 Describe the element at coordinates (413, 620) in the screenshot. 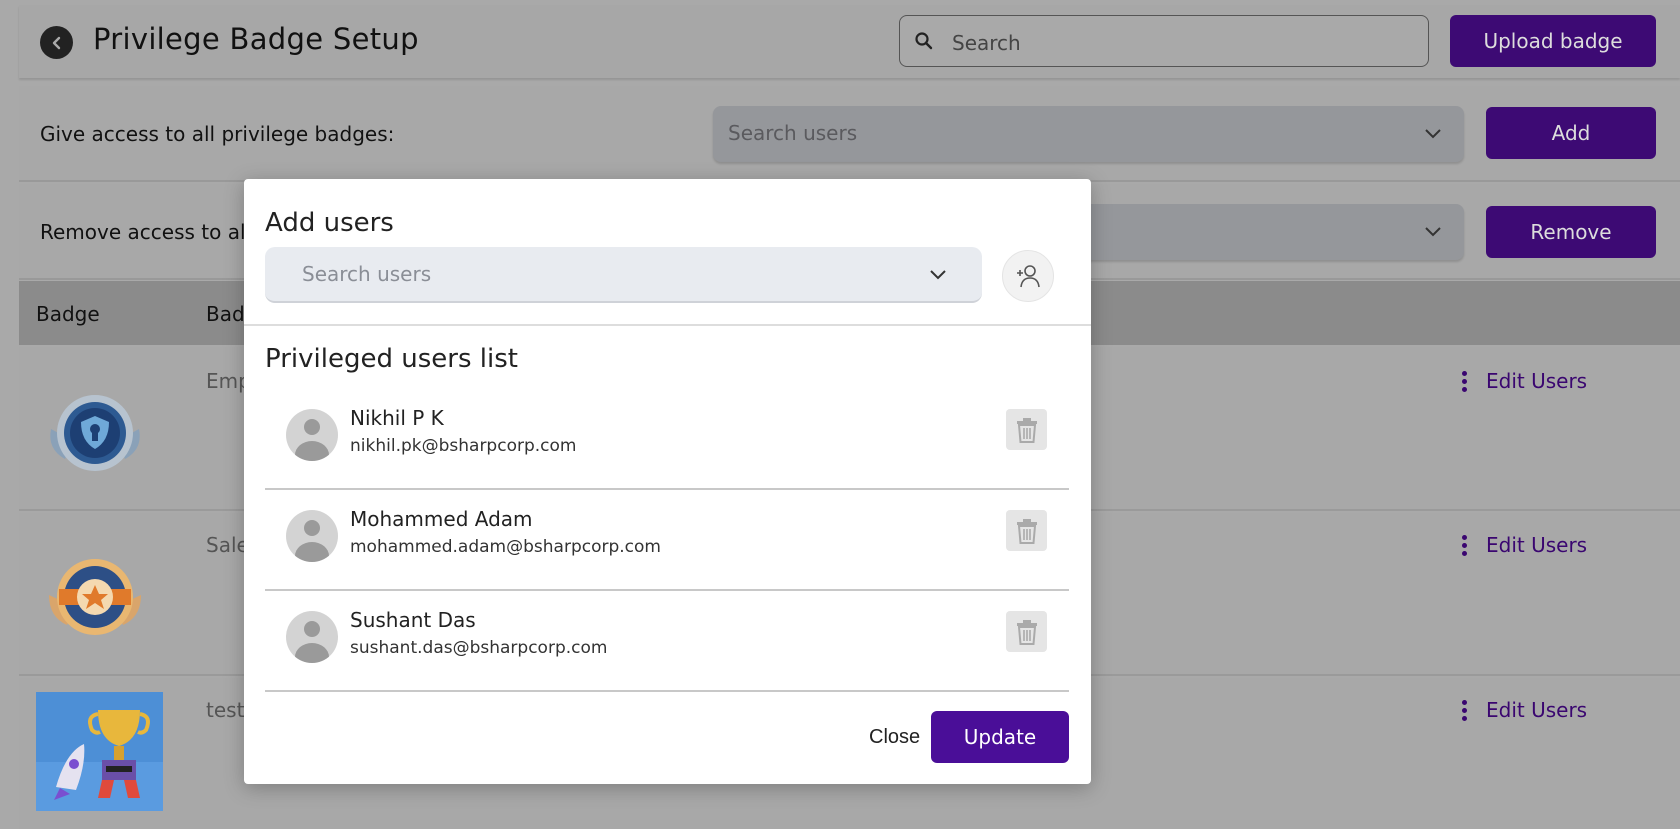

I see `user-name: Sushant Das` at that location.